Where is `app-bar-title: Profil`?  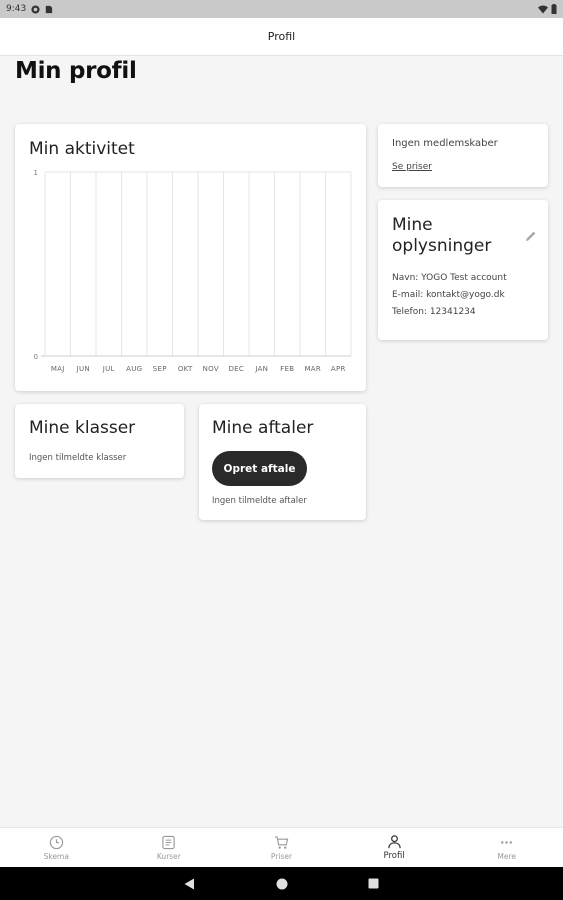
app-bar-title: Profil is located at coordinates (281, 36).